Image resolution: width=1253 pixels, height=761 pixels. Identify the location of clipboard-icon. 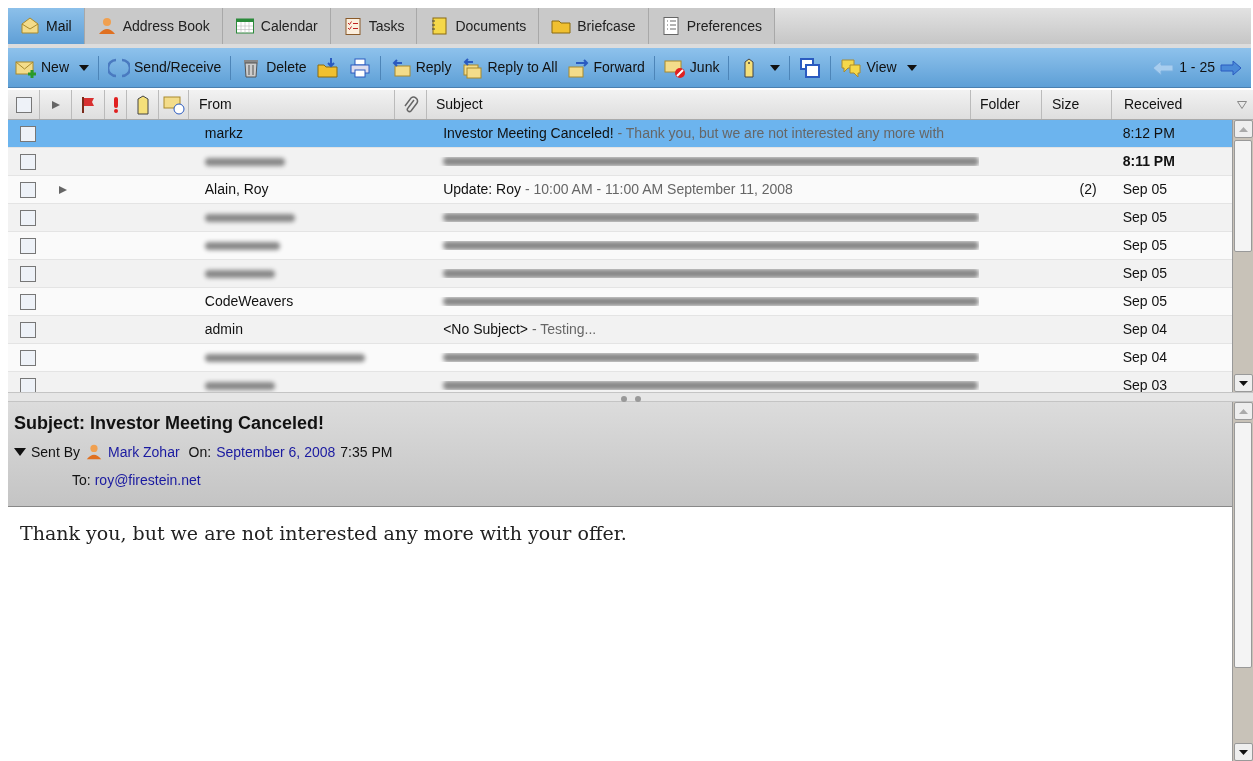
(352, 26).